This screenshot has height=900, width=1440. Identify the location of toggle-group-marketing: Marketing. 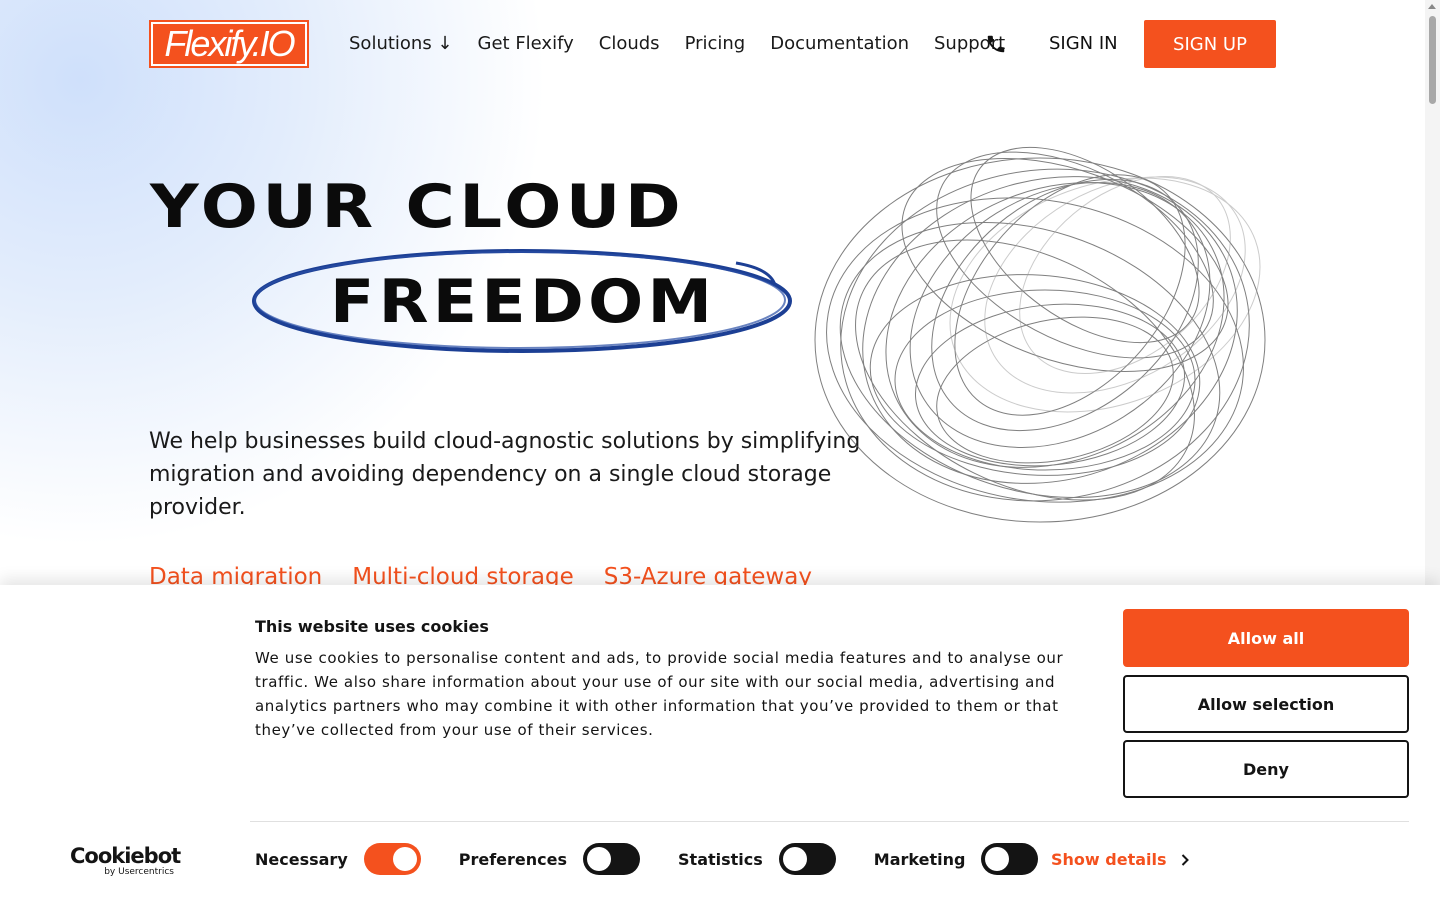
(956, 859).